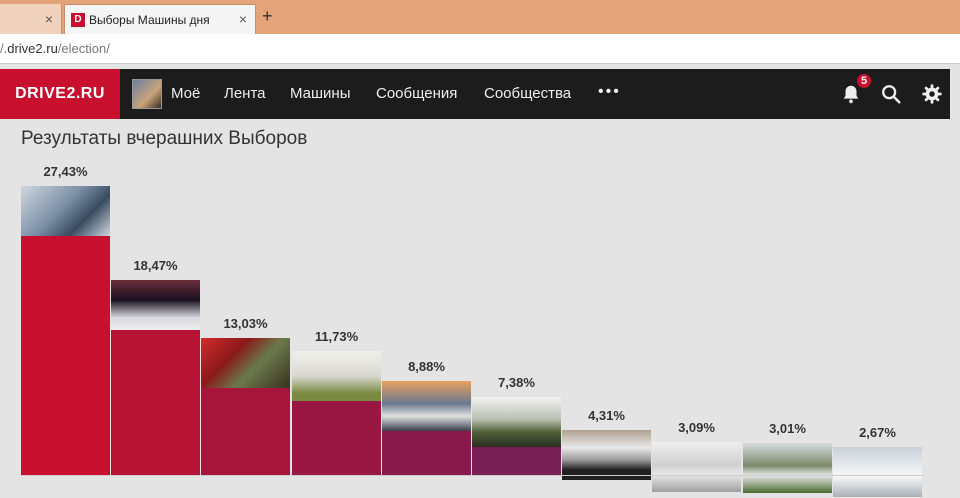 Image resolution: width=960 pixels, height=498 pixels. I want to click on chart-data-label: 4,31%, so click(606, 415).